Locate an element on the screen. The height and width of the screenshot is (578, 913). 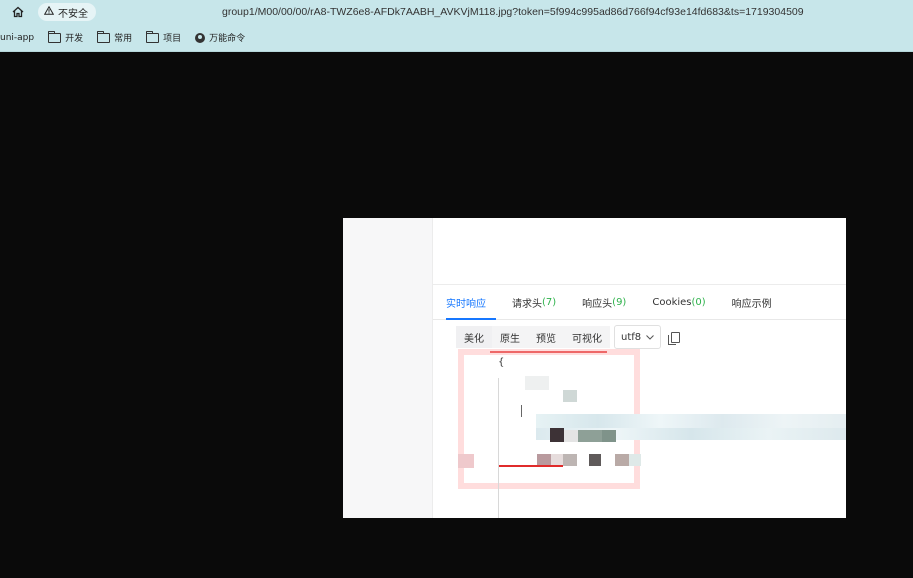
tab-response-example: 响应示例 is located at coordinates (752, 302).